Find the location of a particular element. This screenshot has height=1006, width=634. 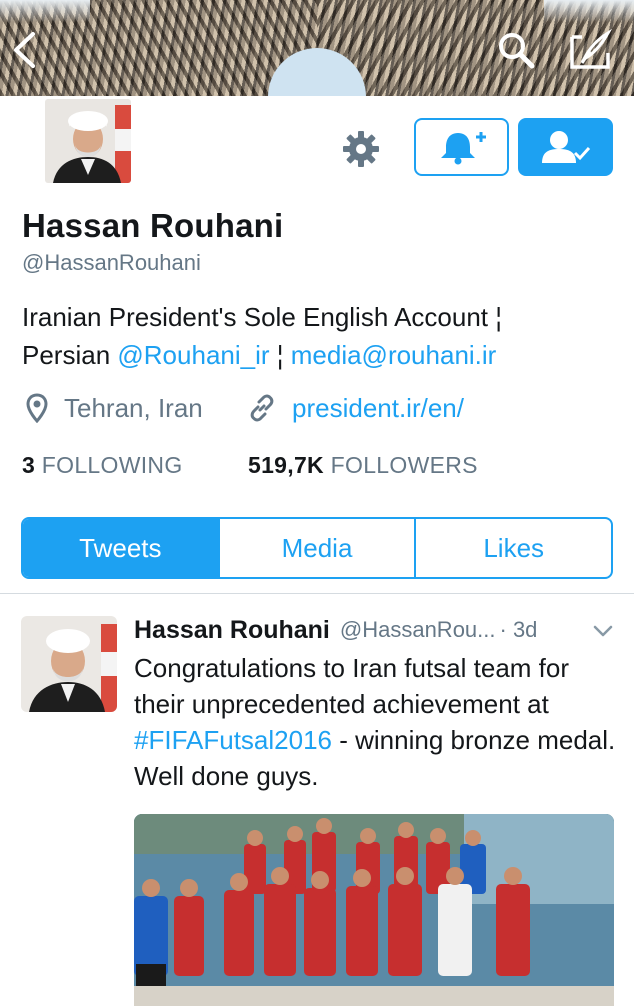

banner-sky-right is located at coordinates (589, 11).